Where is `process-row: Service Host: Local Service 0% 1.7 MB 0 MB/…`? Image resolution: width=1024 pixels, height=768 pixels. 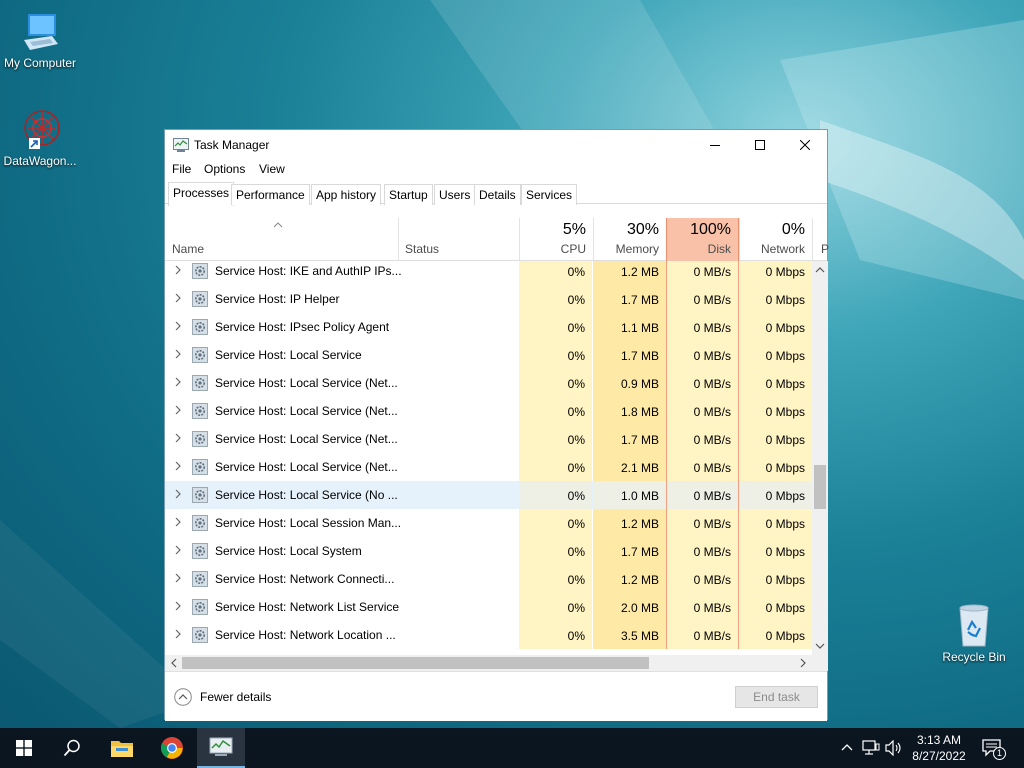
process-row: Service Host: Local Service 0% 1.7 MB 0 MB/… is located at coordinates (488, 355).